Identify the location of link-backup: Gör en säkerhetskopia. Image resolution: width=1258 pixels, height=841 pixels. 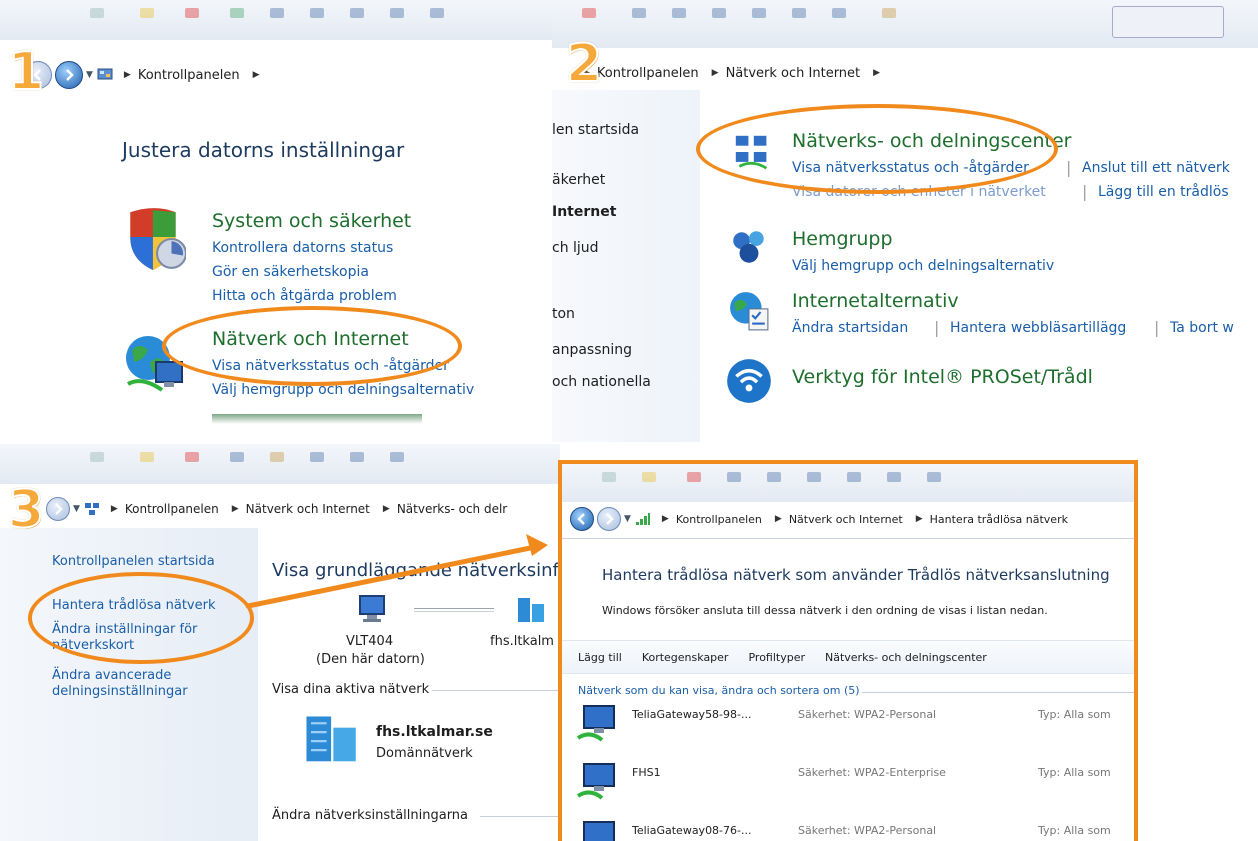
(290, 272).